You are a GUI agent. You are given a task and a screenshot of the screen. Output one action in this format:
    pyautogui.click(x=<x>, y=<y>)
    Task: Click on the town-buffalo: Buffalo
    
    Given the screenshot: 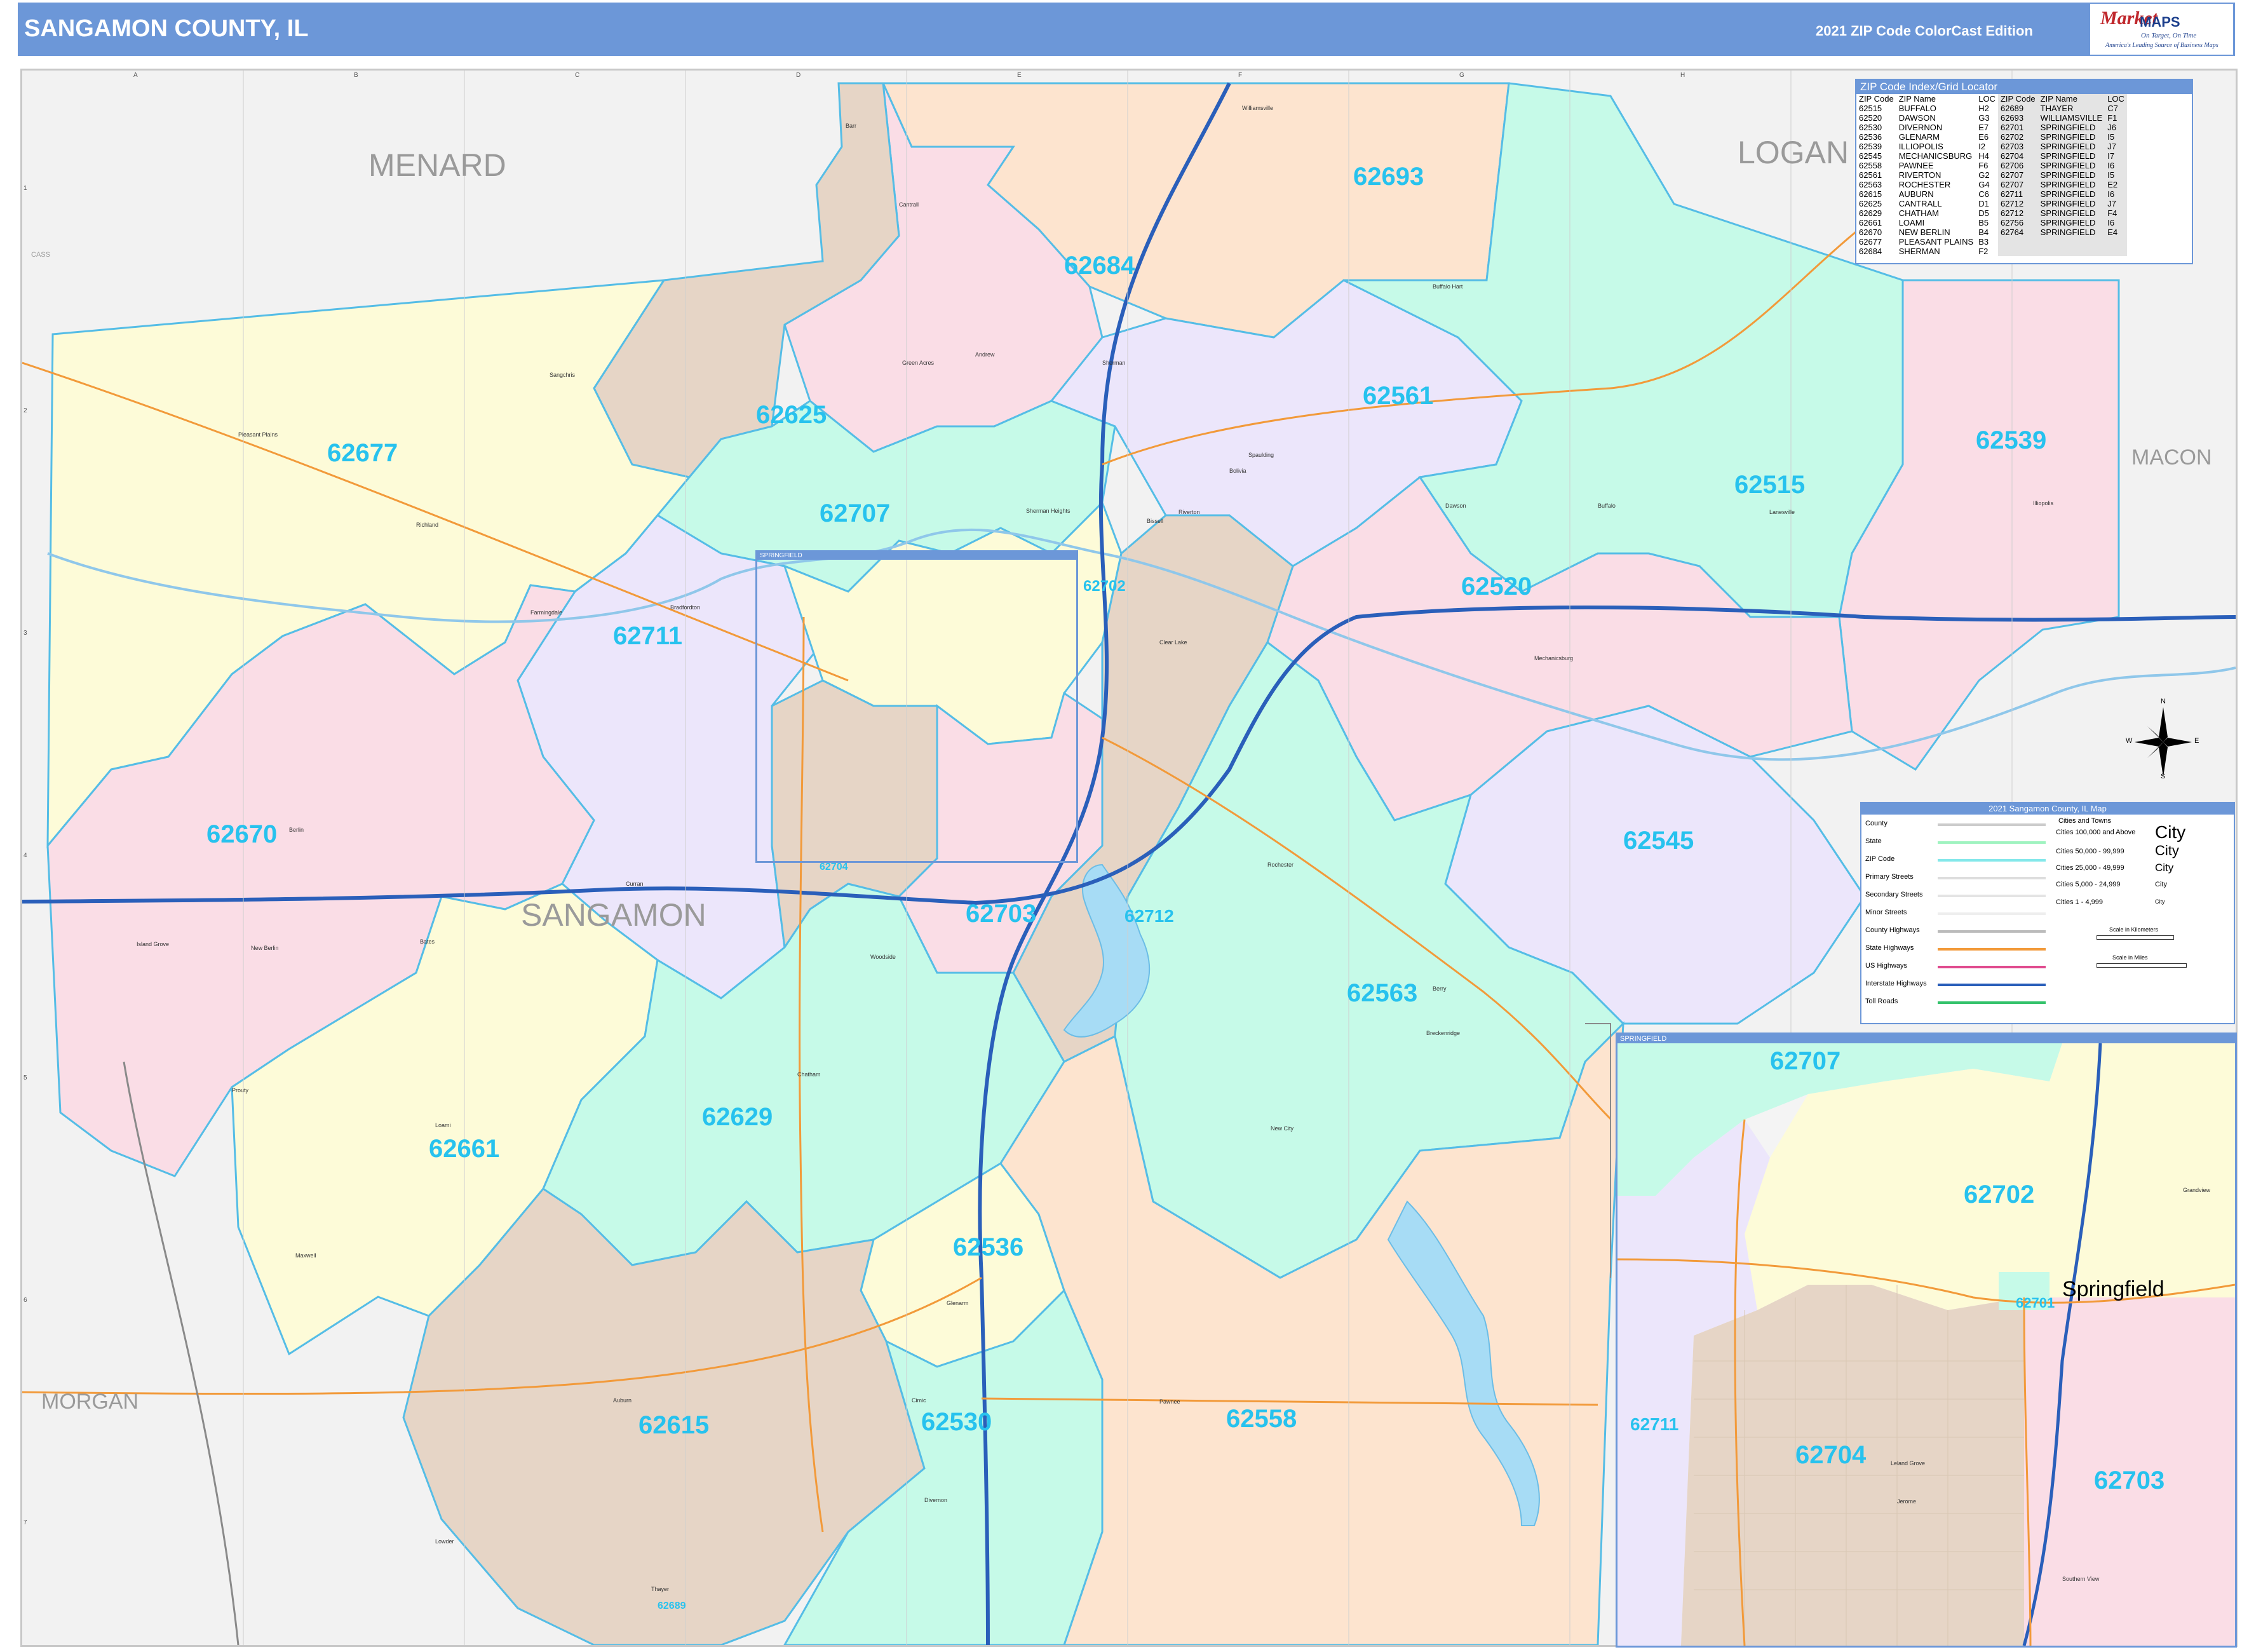 What is the action you would take?
    pyautogui.click(x=1607, y=506)
    